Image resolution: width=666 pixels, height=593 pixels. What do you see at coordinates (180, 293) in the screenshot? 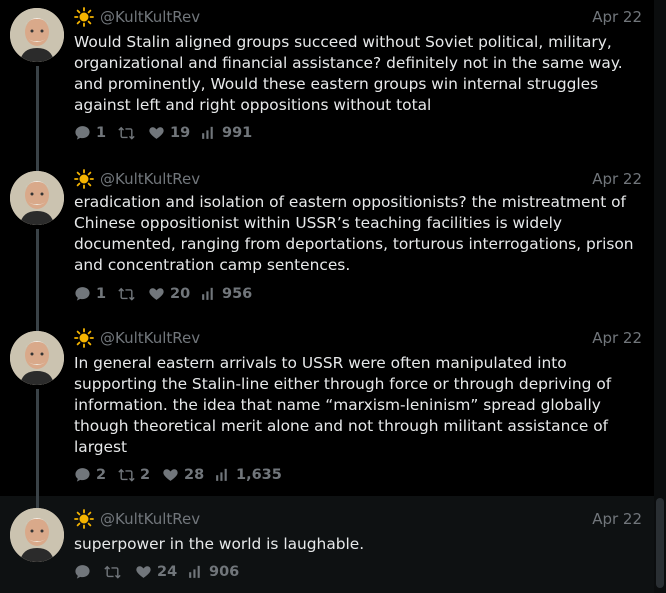
I see `like-count: 20` at bounding box center [180, 293].